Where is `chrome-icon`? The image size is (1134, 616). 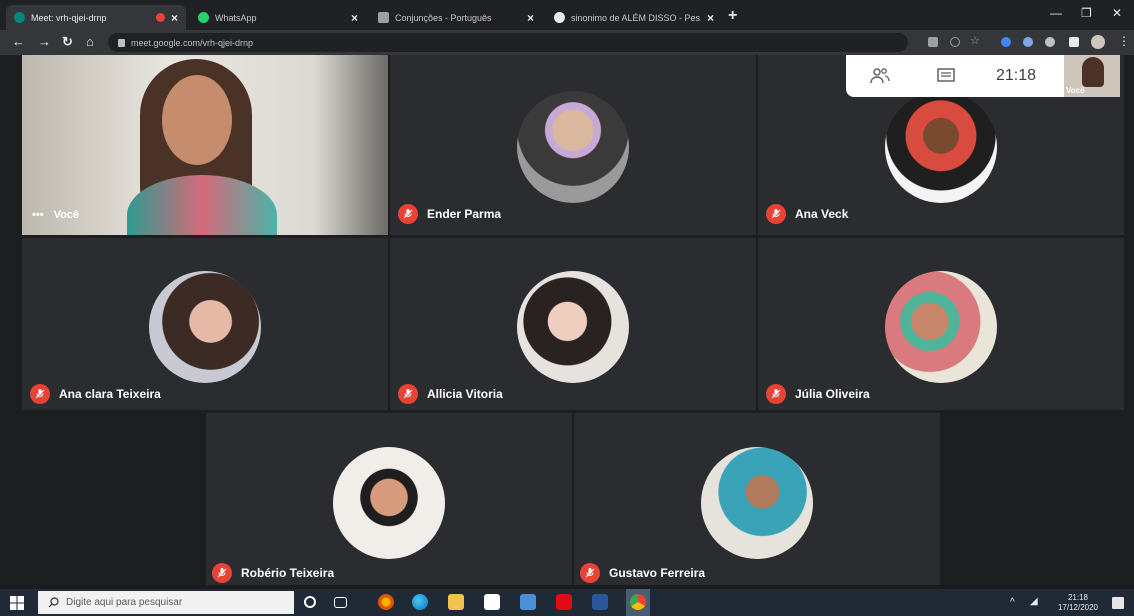 chrome-icon is located at coordinates (638, 602).